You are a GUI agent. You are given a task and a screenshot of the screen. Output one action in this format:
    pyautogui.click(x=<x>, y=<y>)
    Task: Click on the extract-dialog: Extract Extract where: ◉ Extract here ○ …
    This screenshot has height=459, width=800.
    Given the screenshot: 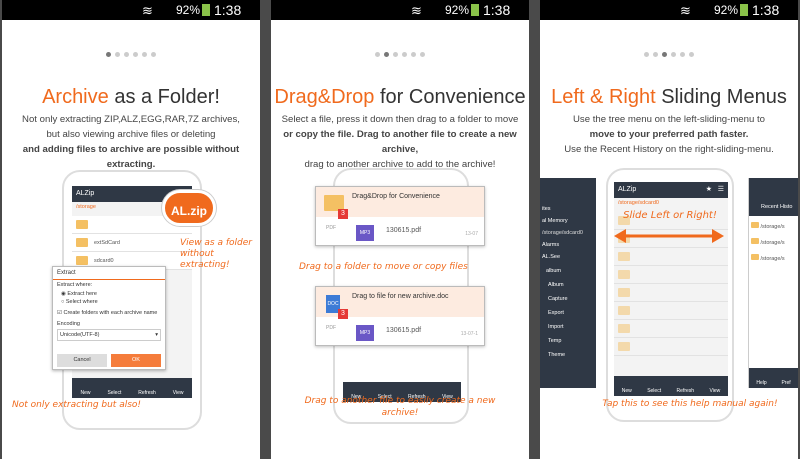 What is the action you would take?
    pyautogui.click(x=109, y=318)
    